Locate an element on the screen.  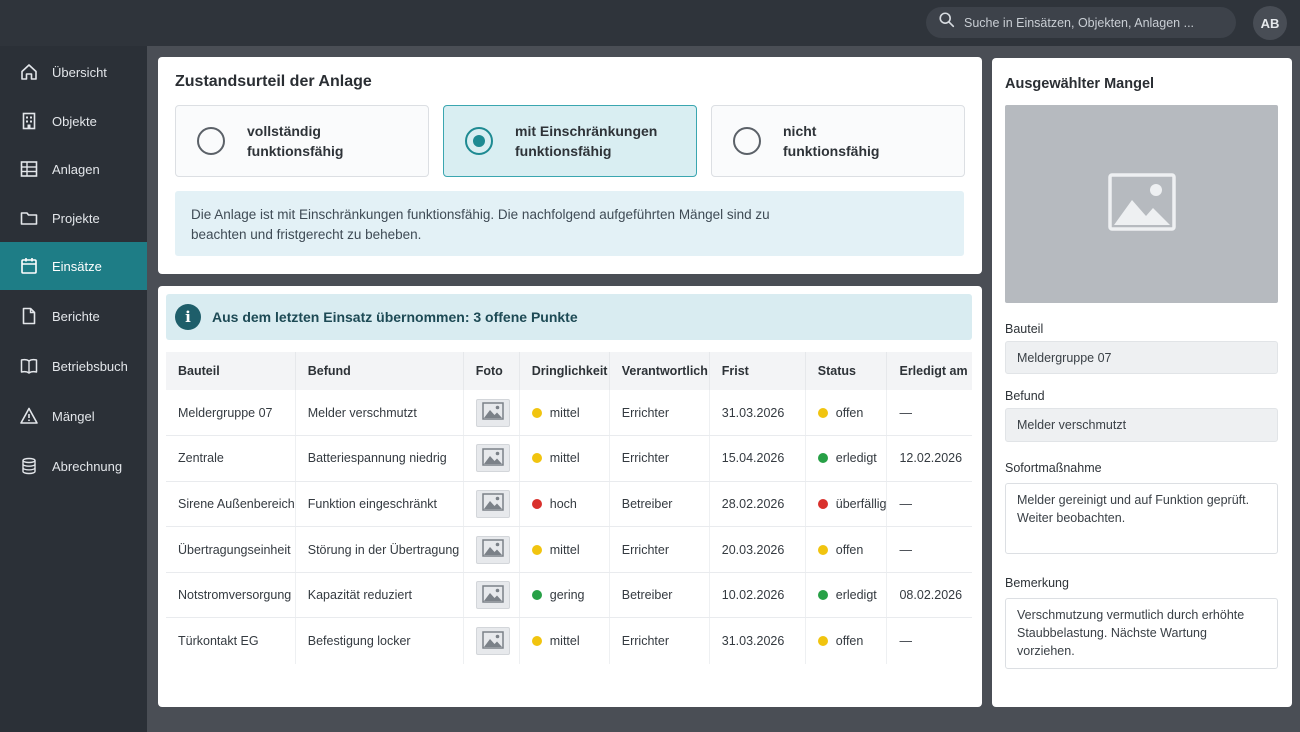
befund-field: Melder verschmutzt is located at coordinates (1141, 425).